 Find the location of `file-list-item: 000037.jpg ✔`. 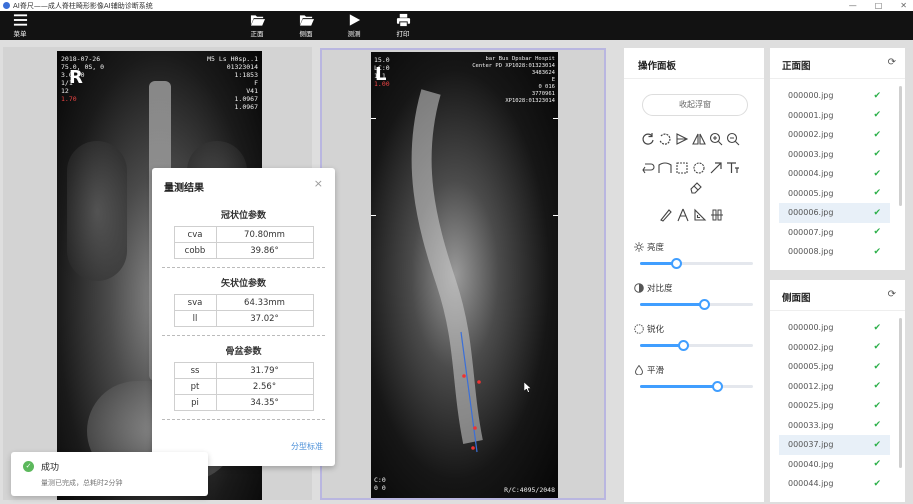

file-list-item: 000037.jpg ✔ is located at coordinates (834, 445).